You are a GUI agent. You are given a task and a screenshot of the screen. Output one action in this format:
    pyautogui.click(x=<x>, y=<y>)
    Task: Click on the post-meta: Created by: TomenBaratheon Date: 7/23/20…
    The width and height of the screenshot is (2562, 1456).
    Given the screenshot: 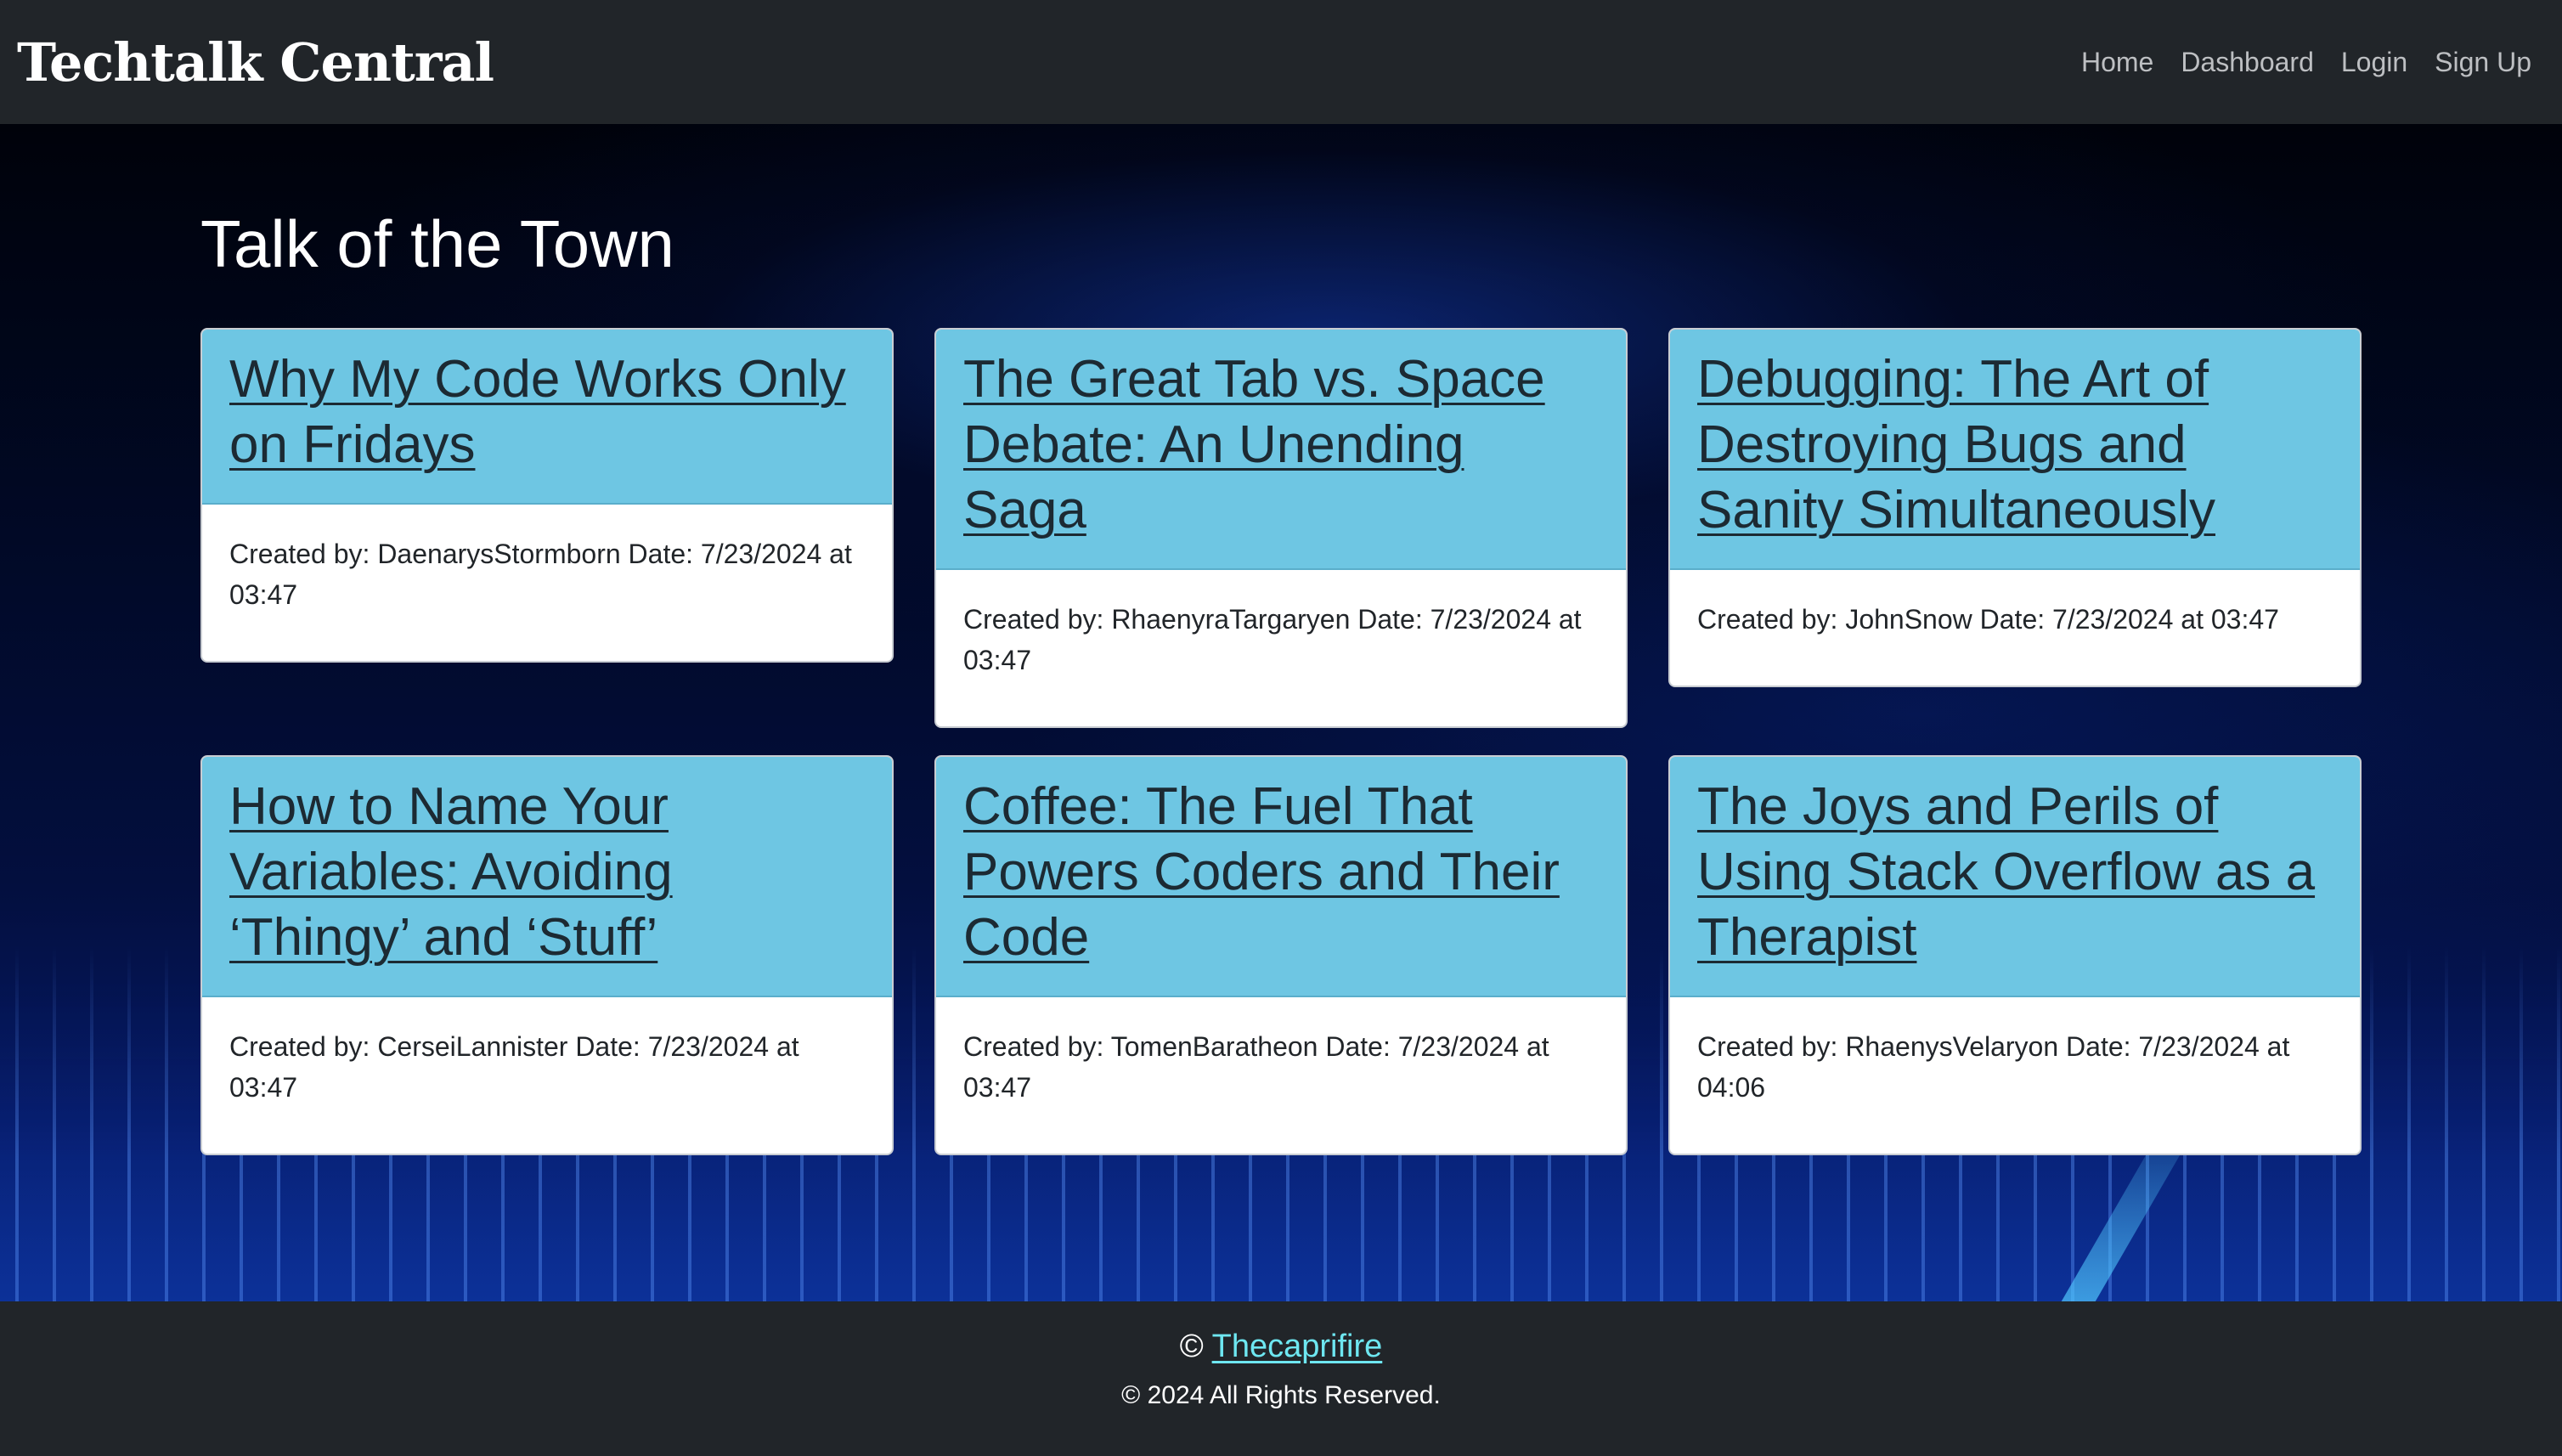 What is the action you would take?
    pyautogui.click(x=1256, y=1067)
    